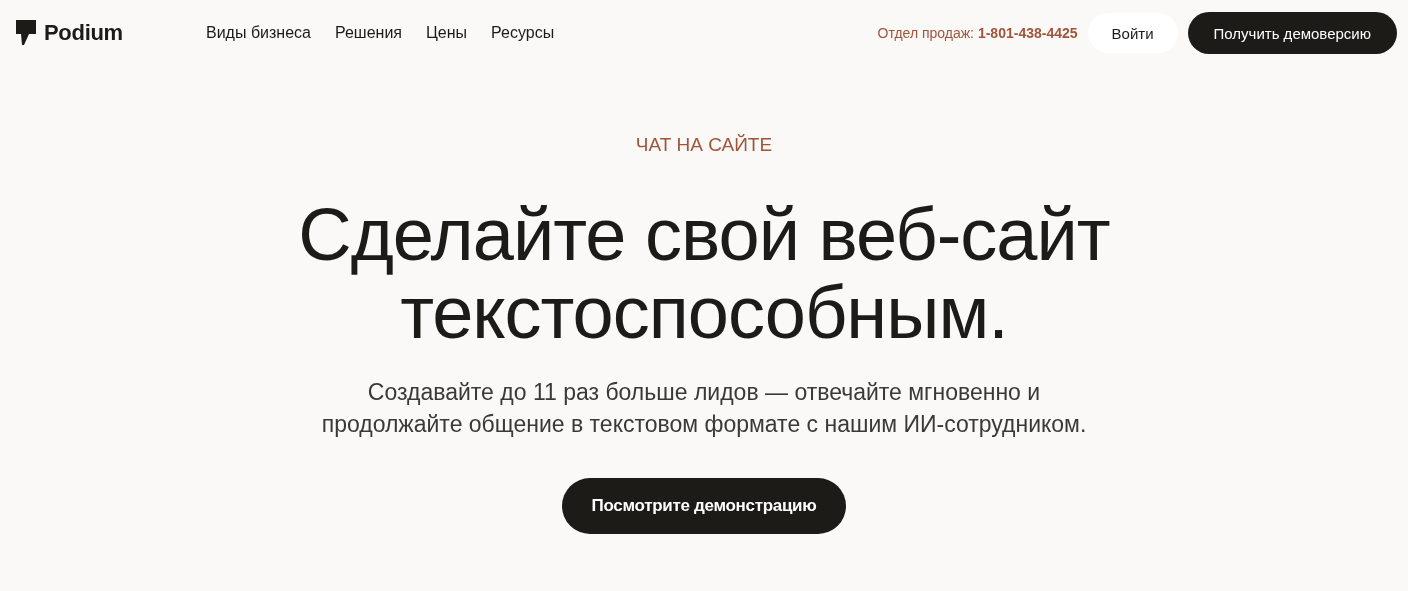  Describe the element at coordinates (83, 33) in the screenshot. I see `logo-text: Podium` at that location.